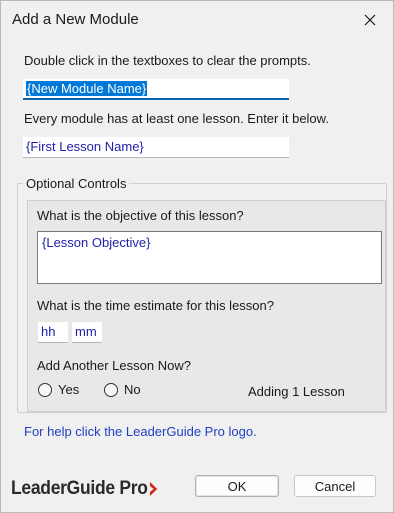  I want to click on cancel-button: Cancel, so click(335, 486).